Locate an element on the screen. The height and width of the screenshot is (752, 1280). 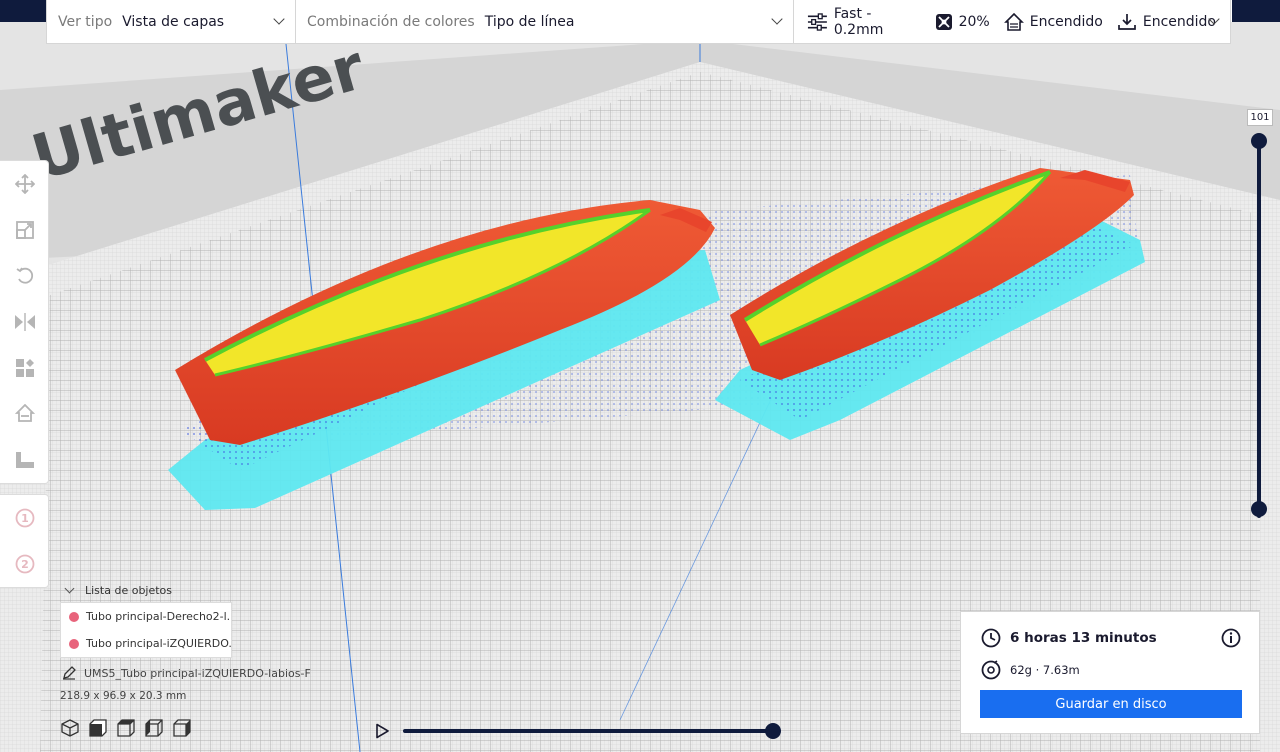
save-to-disk-button: Guardar en disco is located at coordinates (1111, 704).